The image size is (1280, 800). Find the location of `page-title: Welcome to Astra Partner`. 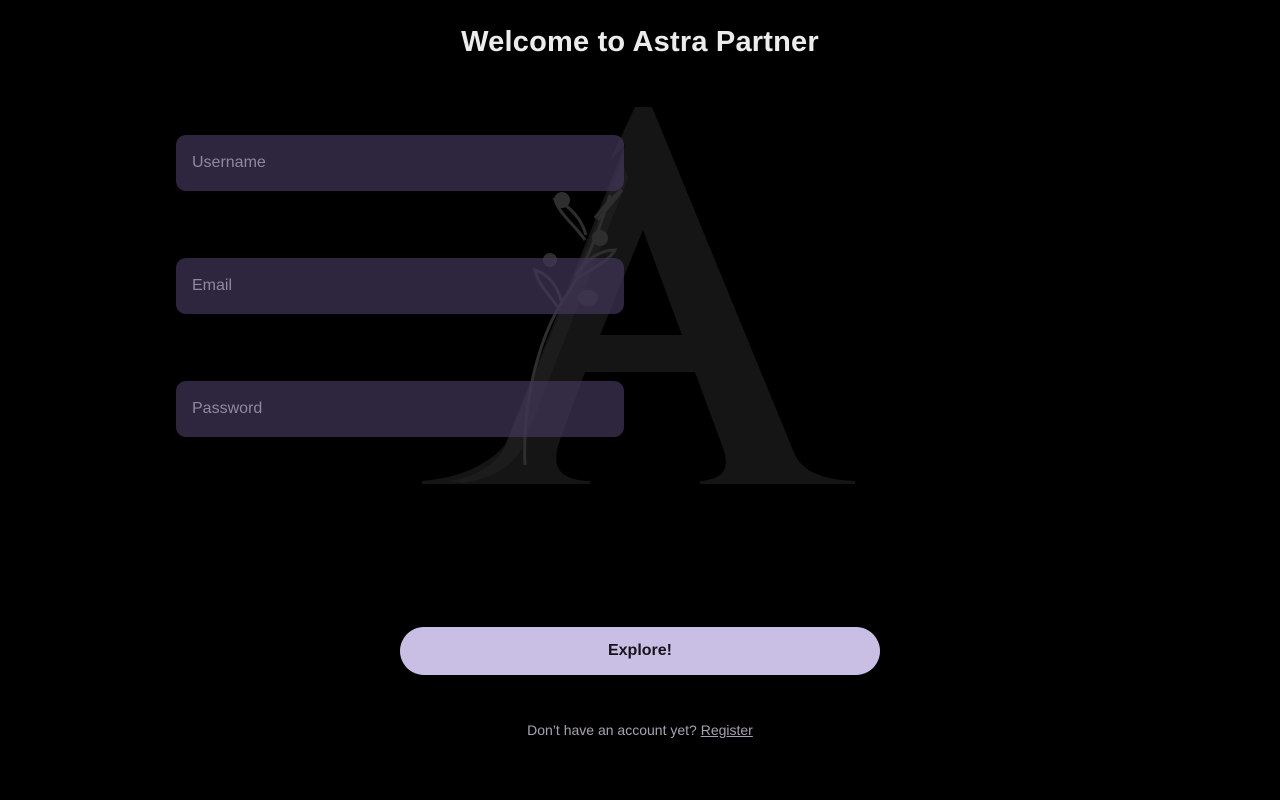

page-title: Welcome to Astra Partner is located at coordinates (640, 42).